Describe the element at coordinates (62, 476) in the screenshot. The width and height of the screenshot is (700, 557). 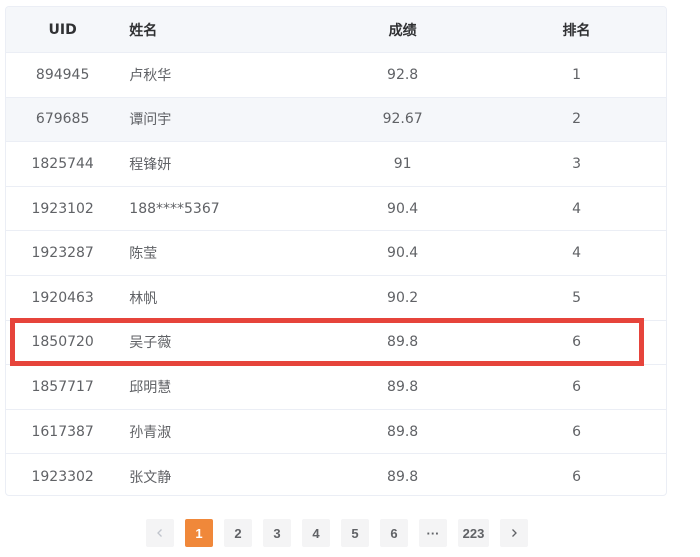
I see `uid-cell: 1923302` at that location.